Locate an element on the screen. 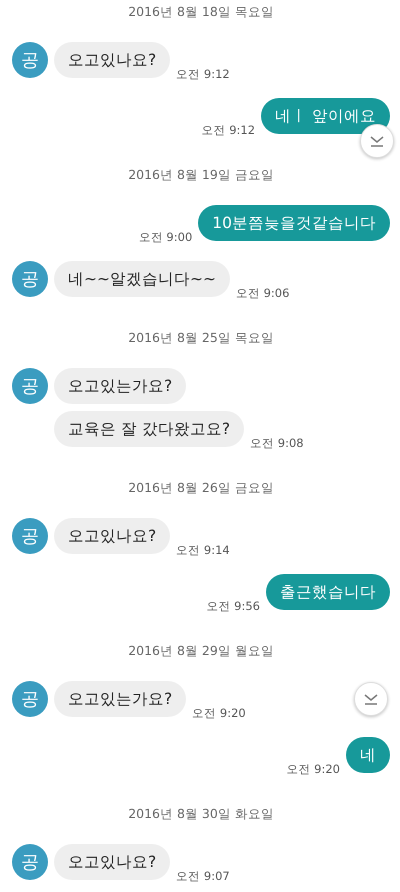 The image size is (400, 892). date-separator: 2016년 8월 18일 목요일 is located at coordinates (201, 12).